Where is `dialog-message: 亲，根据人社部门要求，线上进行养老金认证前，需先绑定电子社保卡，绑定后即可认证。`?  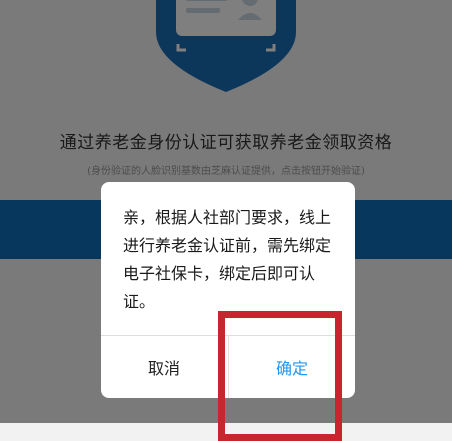 dialog-message: 亲，根据人社部门要求，线上进行养老金认证前，需先绑定电子社保卡，绑定后即可认证。 is located at coordinates (227, 259).